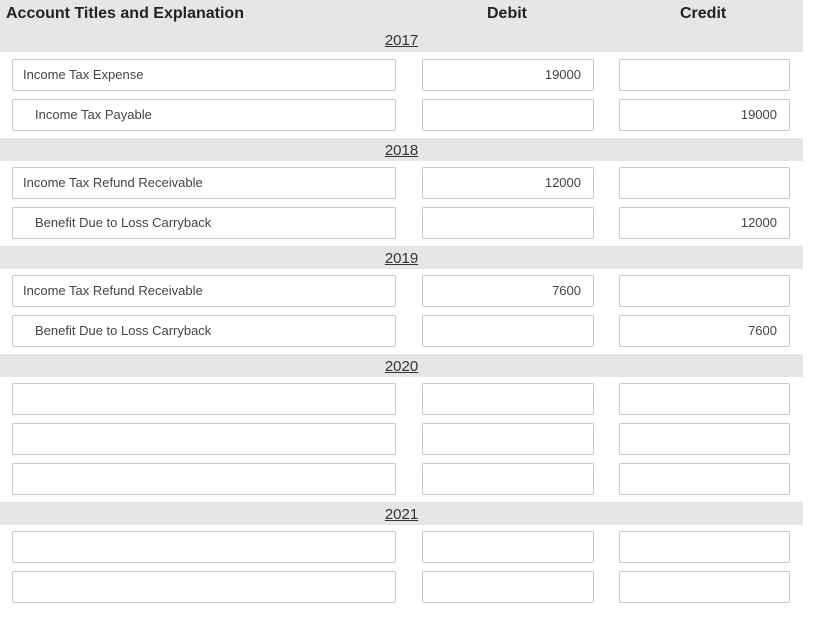 This screenshot has height=620, width=815. Describe the element at coordinates (704, 331) in the screenshot. I see `credit-input: 7600` at that location.